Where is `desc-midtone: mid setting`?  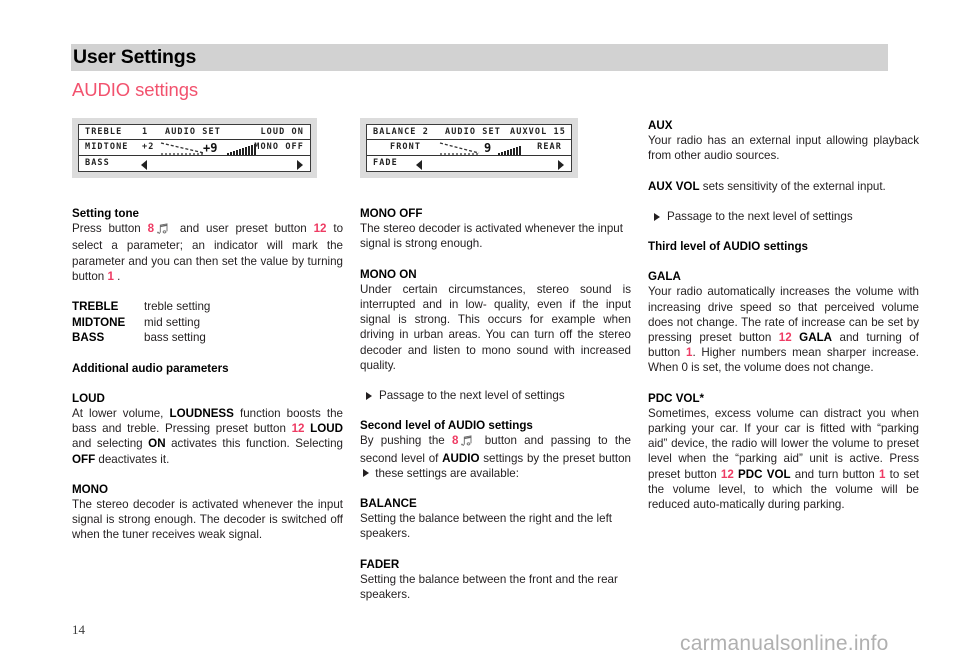 desc-midtone: mid setting is located at coordinates (172, 322).